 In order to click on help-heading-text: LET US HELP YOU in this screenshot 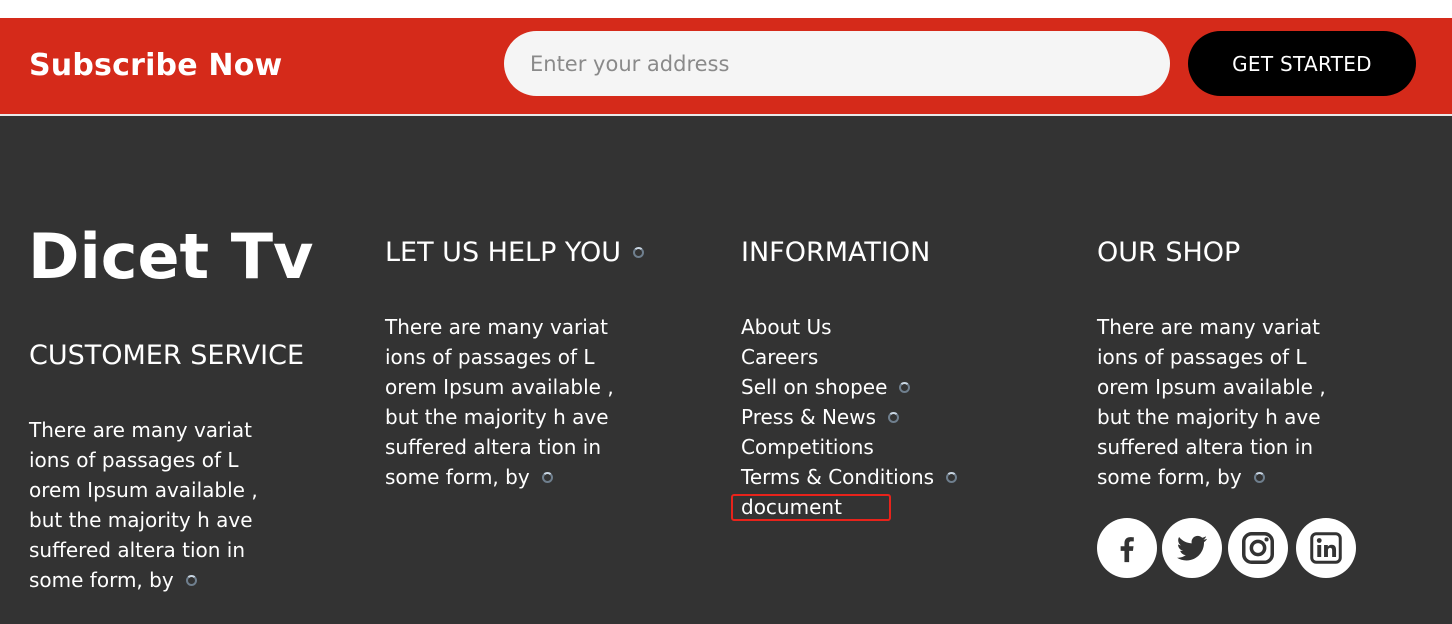, I will do `click(503, 252)`.